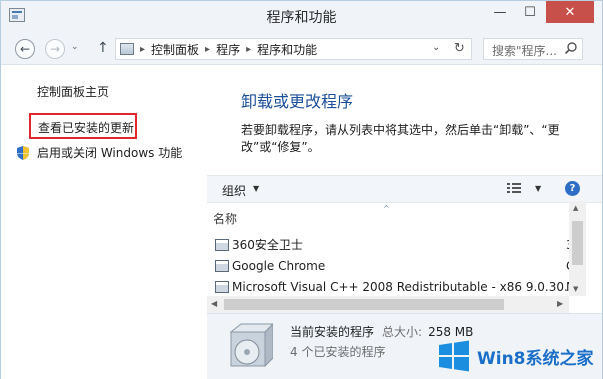 The image size is (603, 379). I want to click on maximize-button: ☐, so click(530, 12).